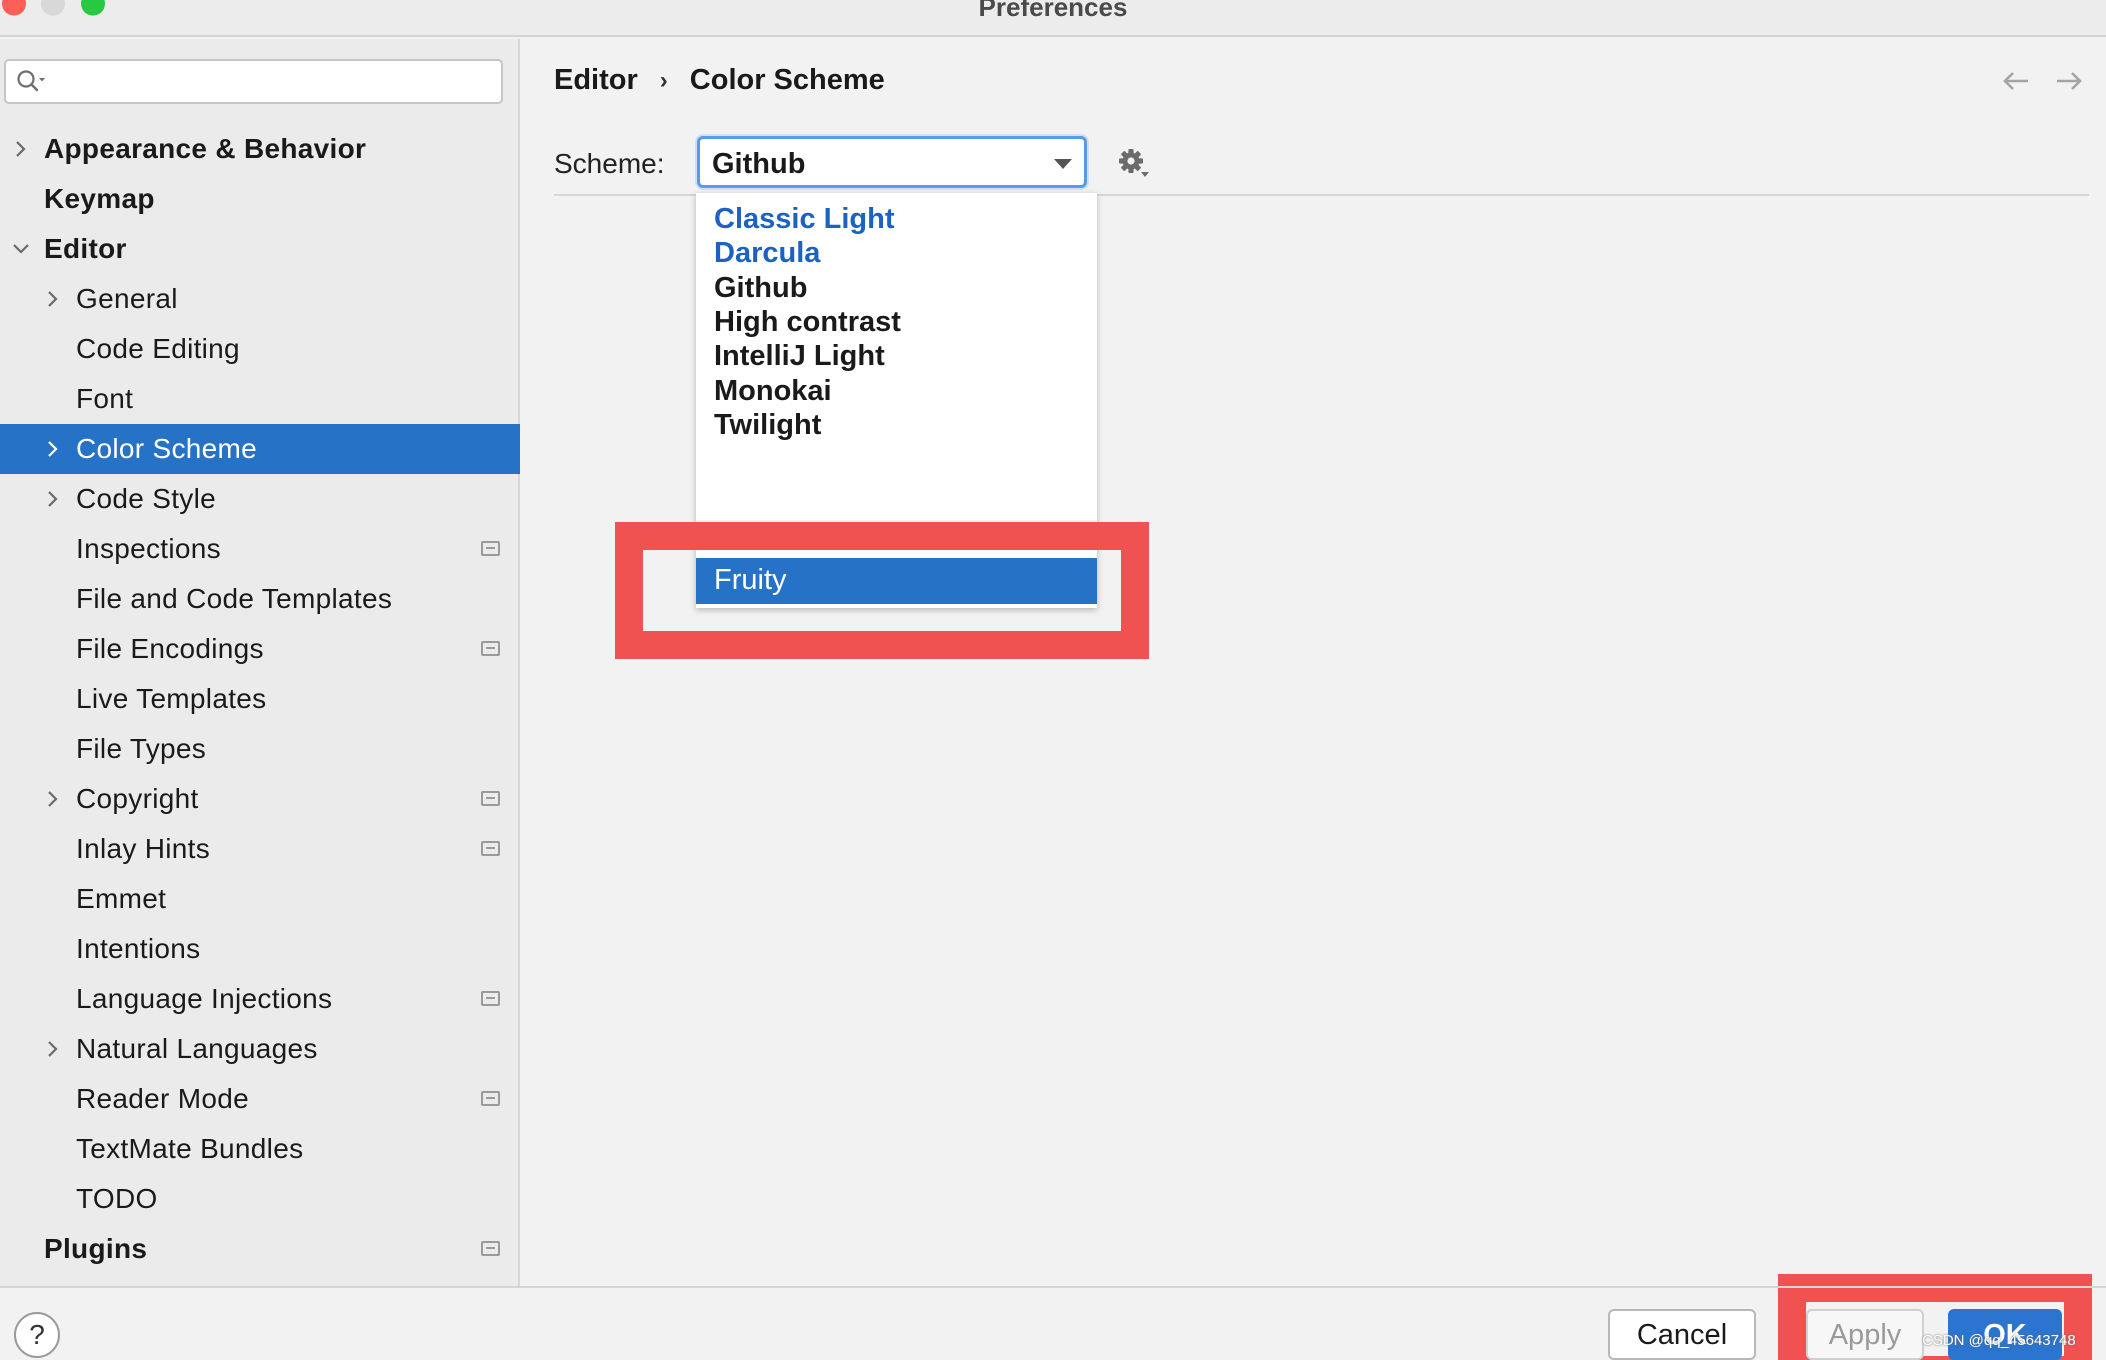  Describe the element at coordinates (260, 199) in the screenshot. I see `sidebar-item-keymap: Keymap` at that location.